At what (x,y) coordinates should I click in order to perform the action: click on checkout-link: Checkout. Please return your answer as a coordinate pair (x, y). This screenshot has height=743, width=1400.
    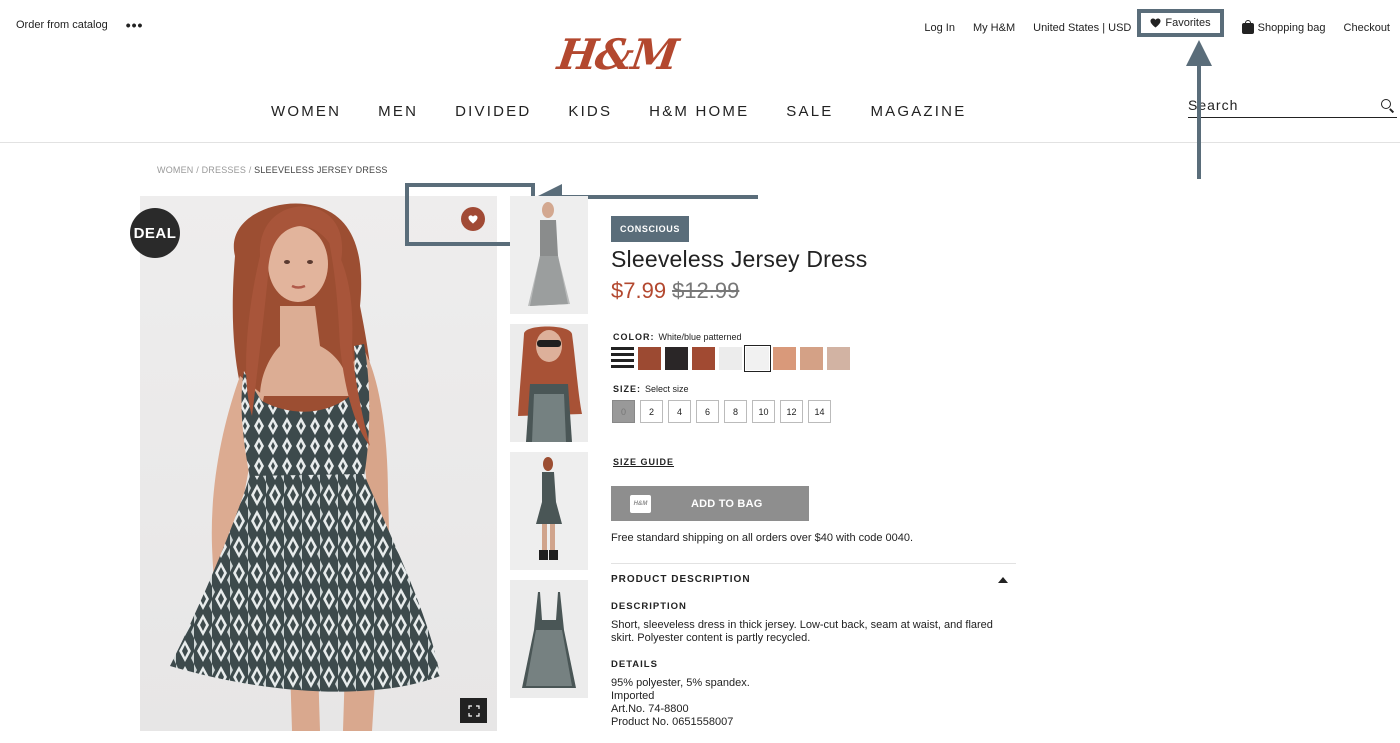
    Looking at the image, I should click on (1367, 28).